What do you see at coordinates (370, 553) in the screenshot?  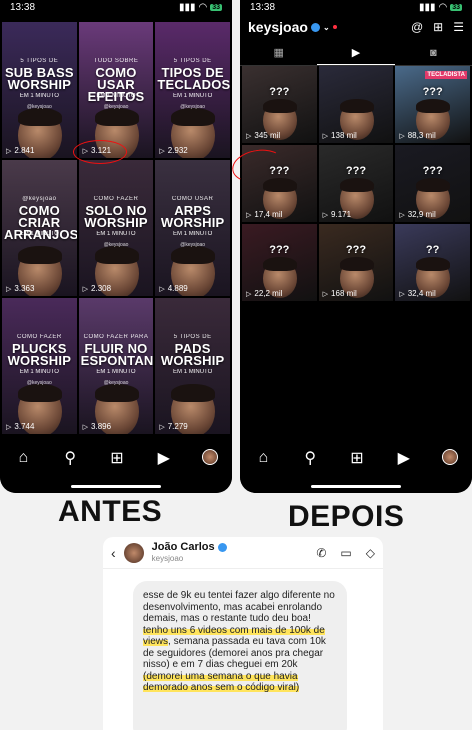 I see `tag-icon: ◇` at bounding box center [370, 553].